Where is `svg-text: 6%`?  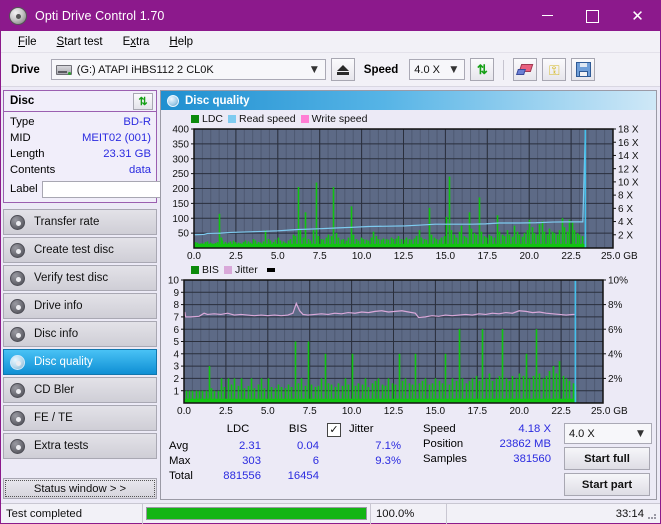
svg-text: 6% is located at coordinates (615, 330).